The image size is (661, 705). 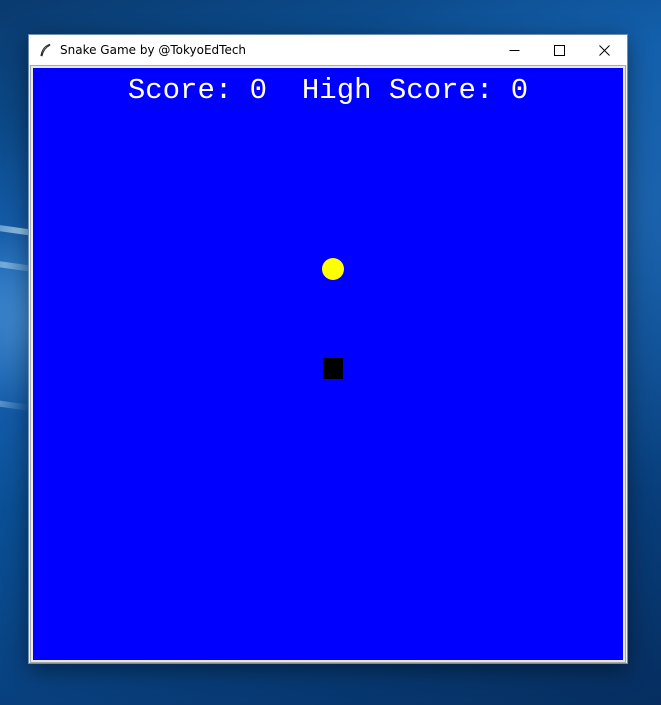 I want to click on close-icon, so click(x=604, y=50).